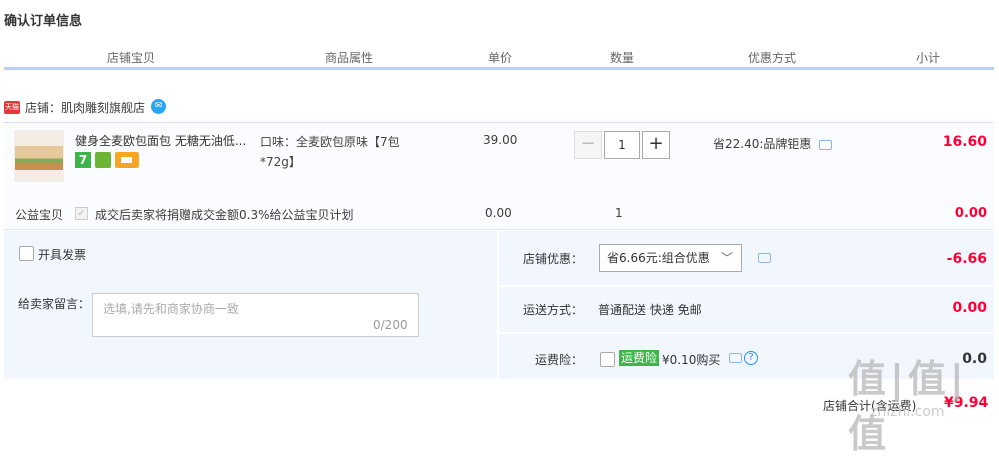 The image size is (999, 458). I want to click on shipping-label: 运送方式：, so click(553, 310).